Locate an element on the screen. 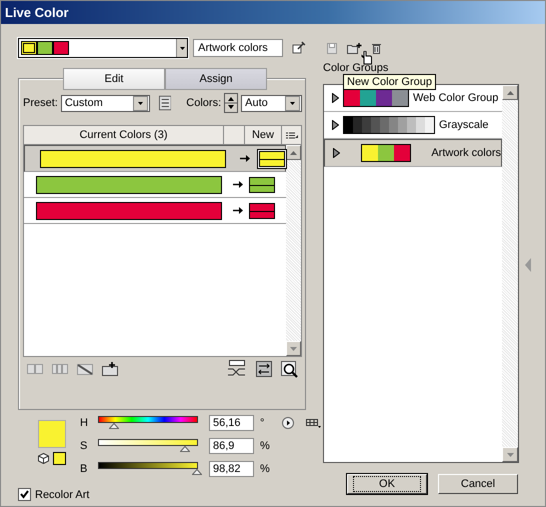 This screenshot has width=546, height=507. slider-label: H is located at coordinates (84, 423).